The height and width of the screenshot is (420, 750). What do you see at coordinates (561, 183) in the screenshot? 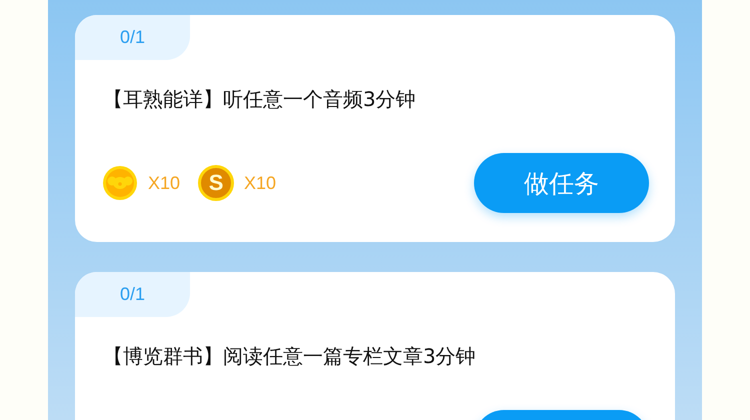
I see `do-task-button: 做任务` at bounding box center [561, 183].